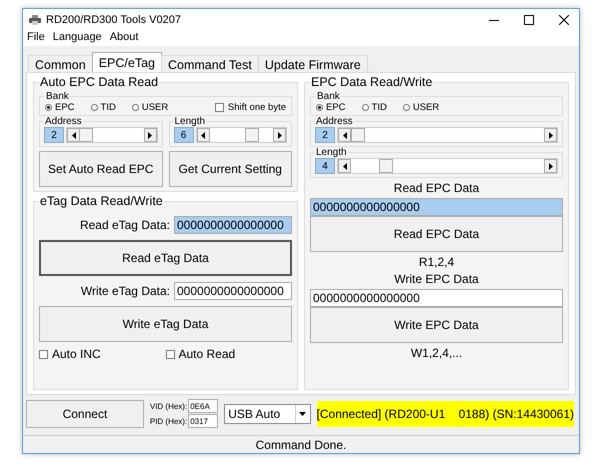  What do you see at coordinates (169, 421) in the screenshot?
I see `field-label: PID (Hex):` at bounding box center [169, 421].